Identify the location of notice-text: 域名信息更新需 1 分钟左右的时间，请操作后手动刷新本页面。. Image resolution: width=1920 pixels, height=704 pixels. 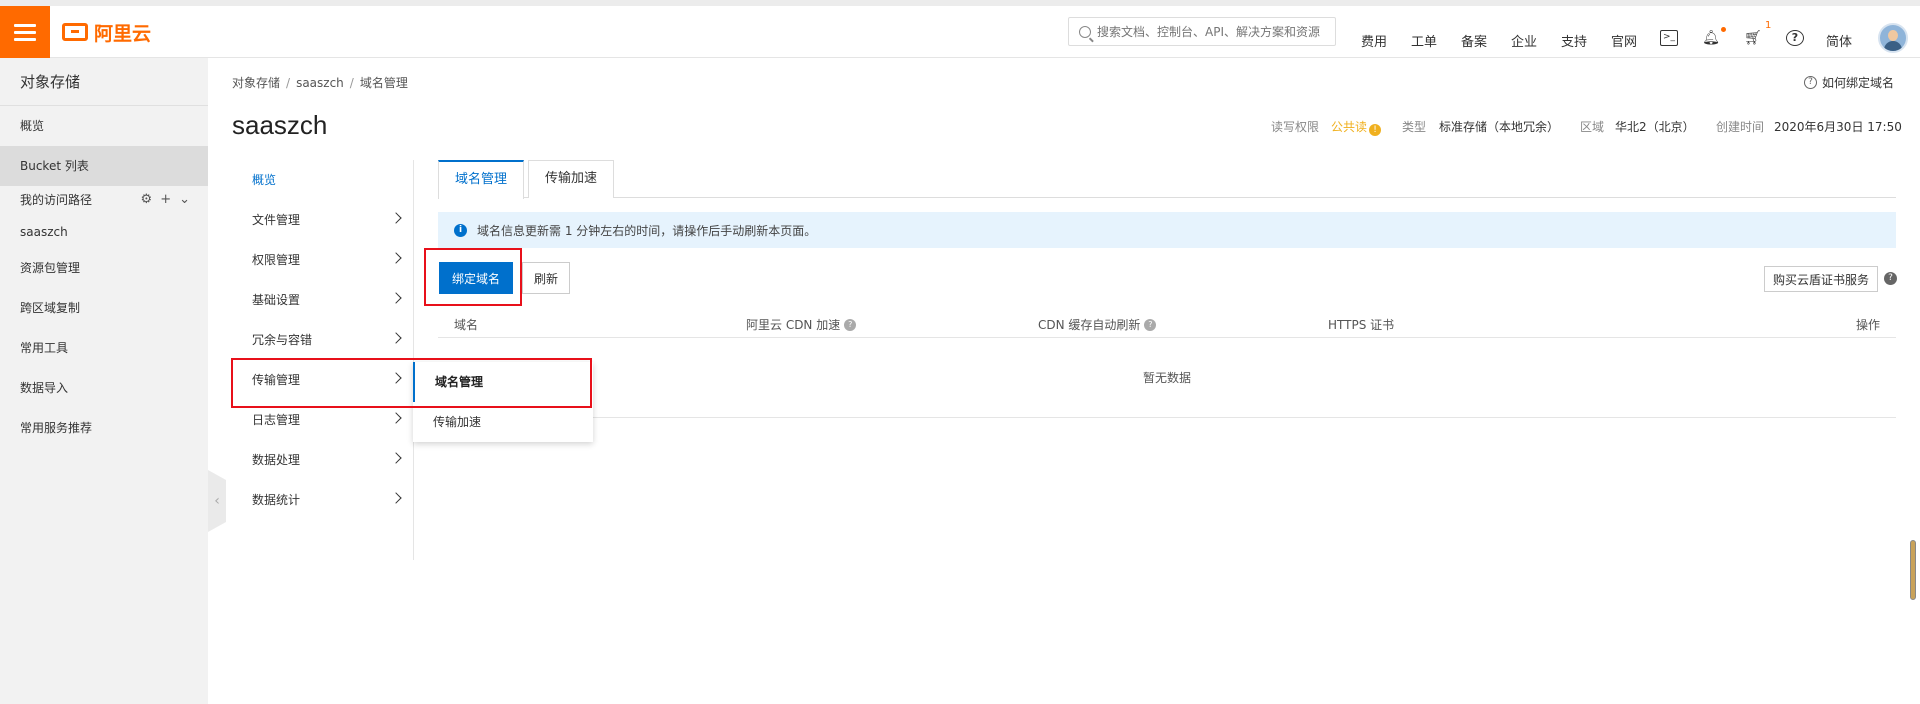
(647, 230).